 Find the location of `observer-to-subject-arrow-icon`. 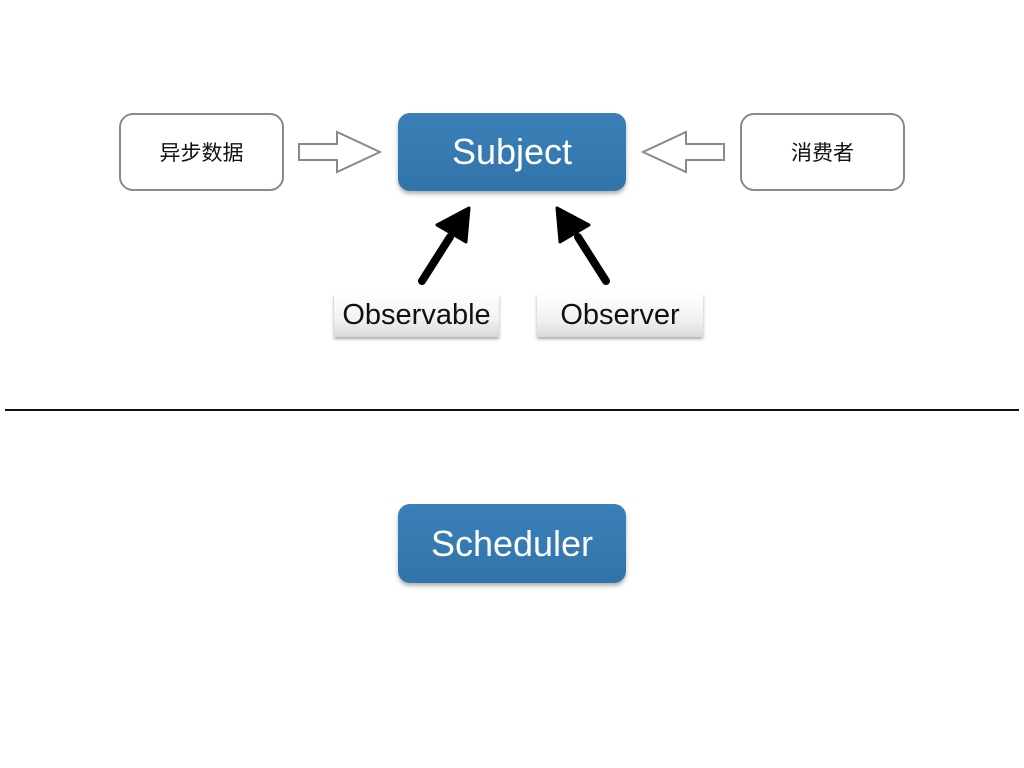

observer-to-subject-arrow-icon is located at coordinates (582, 245).